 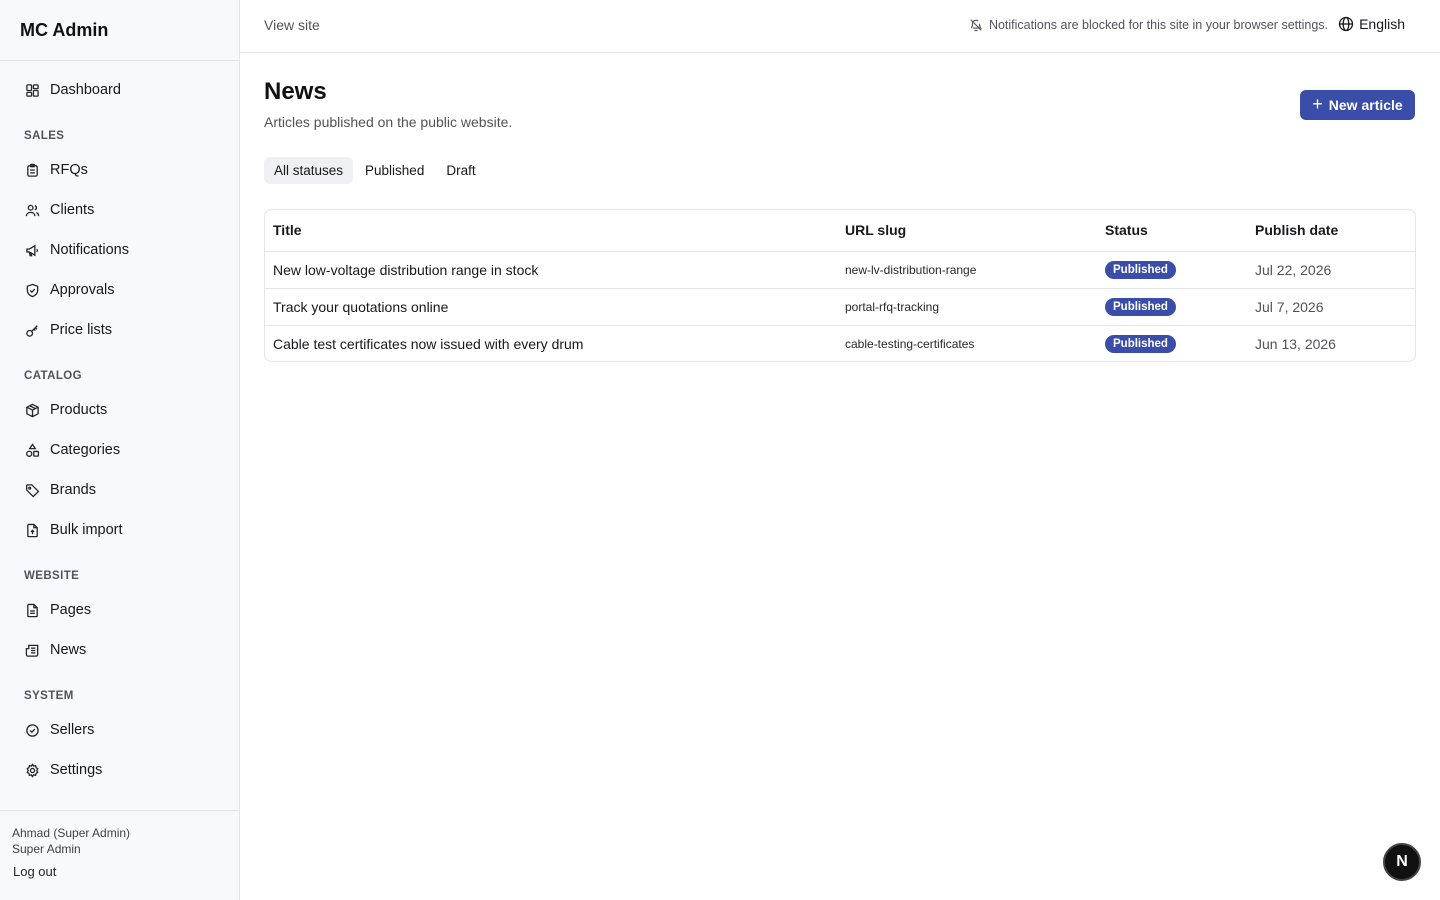 I want to click on sidebar-item-label: Price lists, so click(x=81, y=330).